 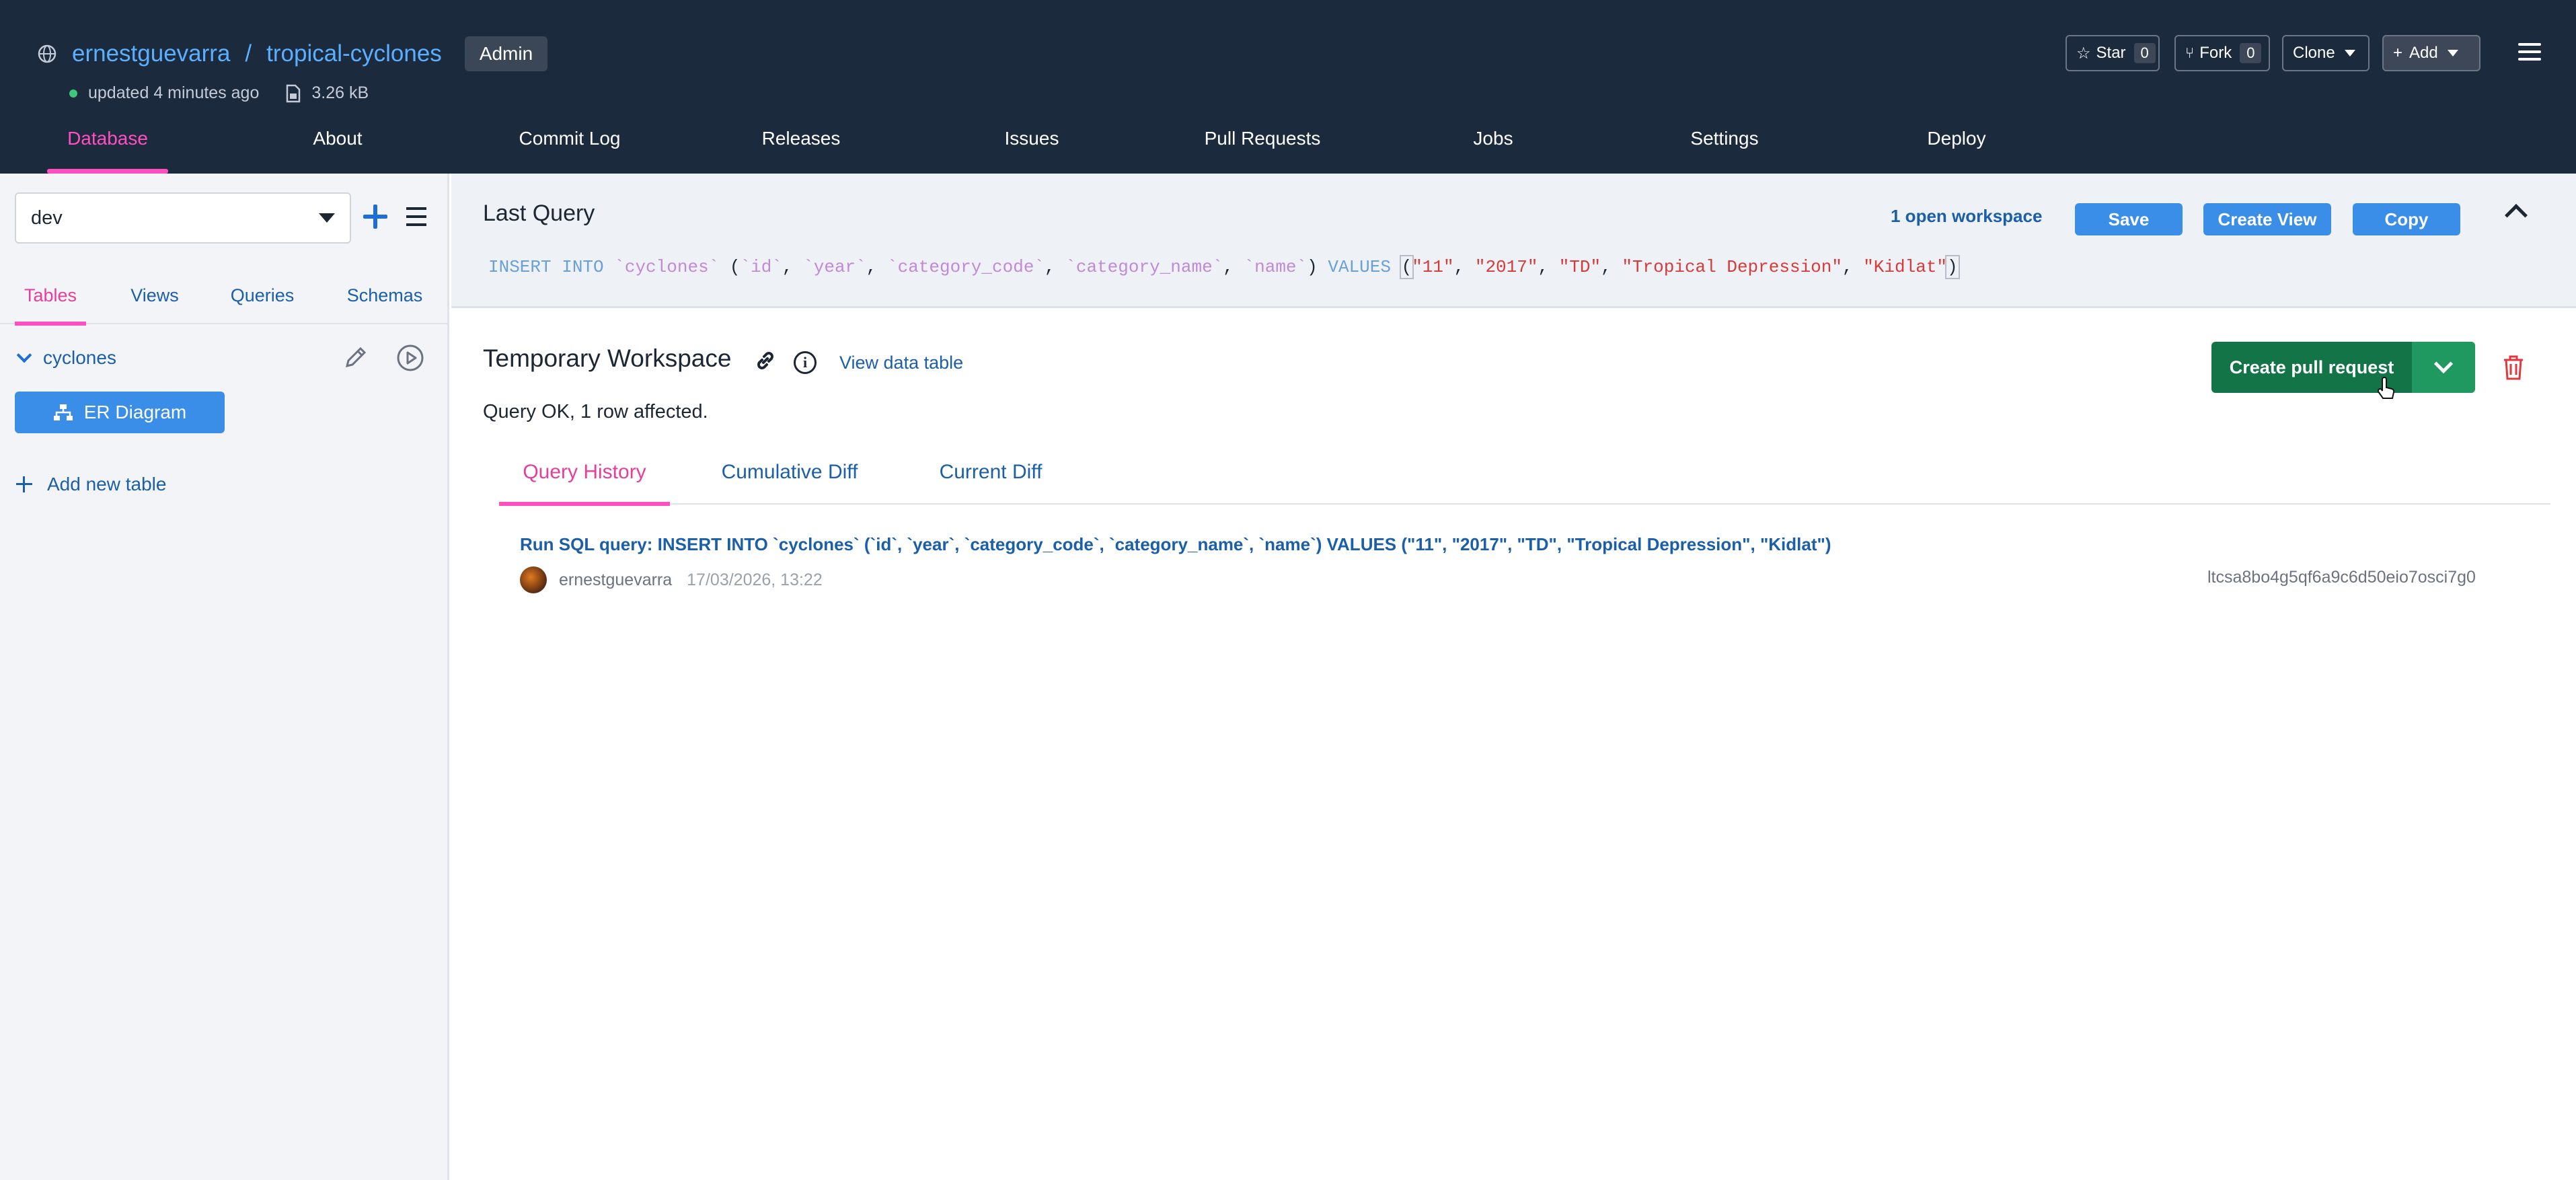 I want to click on repo-meta: updated 4 minutes ago 3.26 kB, so click(x=219, y=93).